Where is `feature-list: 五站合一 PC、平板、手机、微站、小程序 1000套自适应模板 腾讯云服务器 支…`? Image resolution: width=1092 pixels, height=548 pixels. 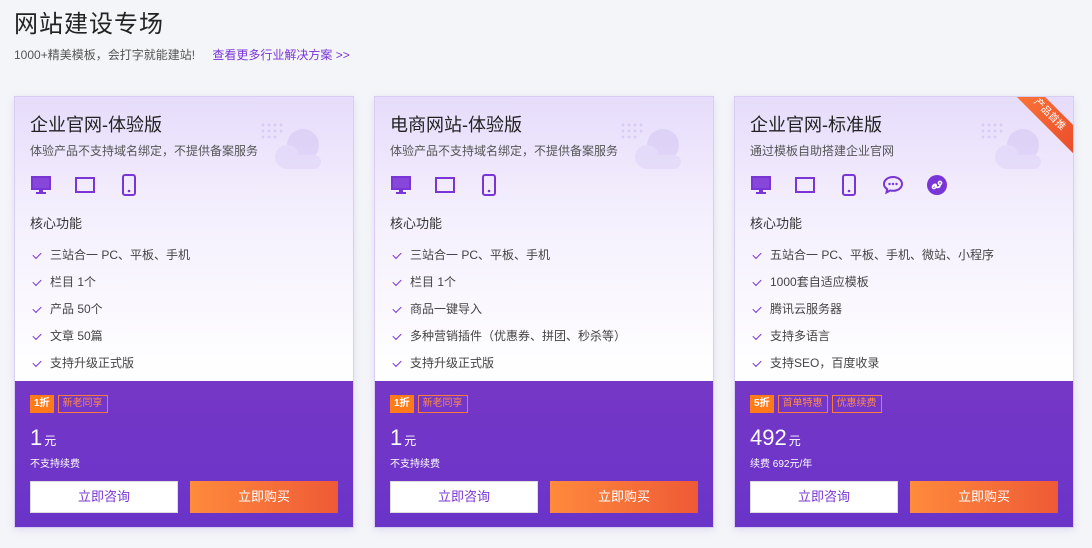 feature-list: 五站合一 PC、平板、手机、微站、小程序 1000套自适应模板 腾讯云服务器 支… is located at coordinates (904, 309).